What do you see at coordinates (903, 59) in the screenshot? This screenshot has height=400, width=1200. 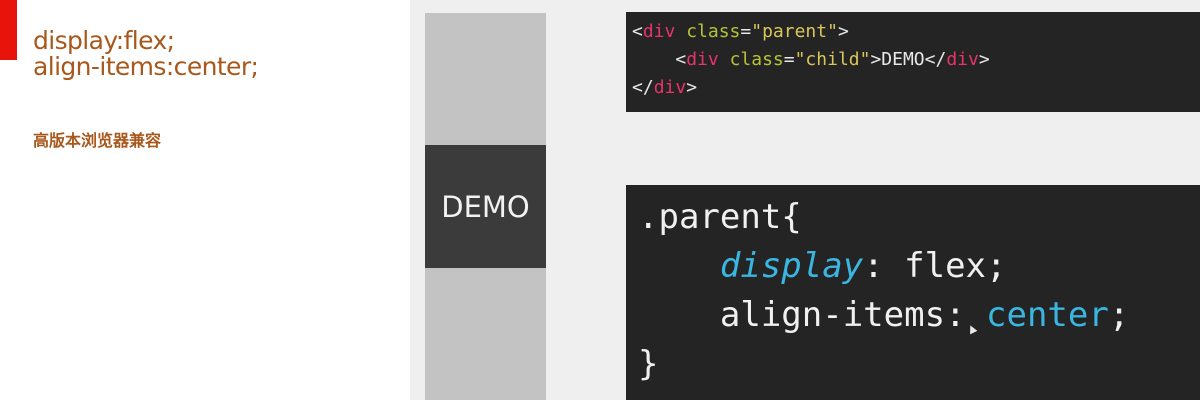 I see `html-text: DEMO` at bounding box center [903, 59].